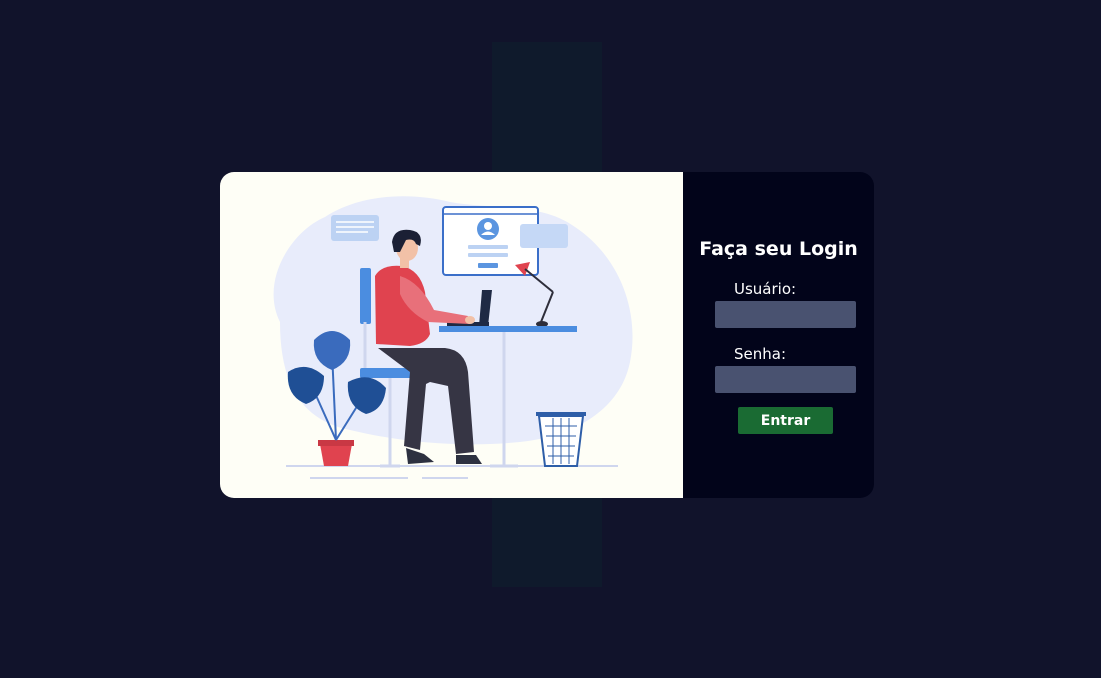  Describe the element at coordinates (785, 420) in the screenshot. I see `login-button: Entrar` at that location.